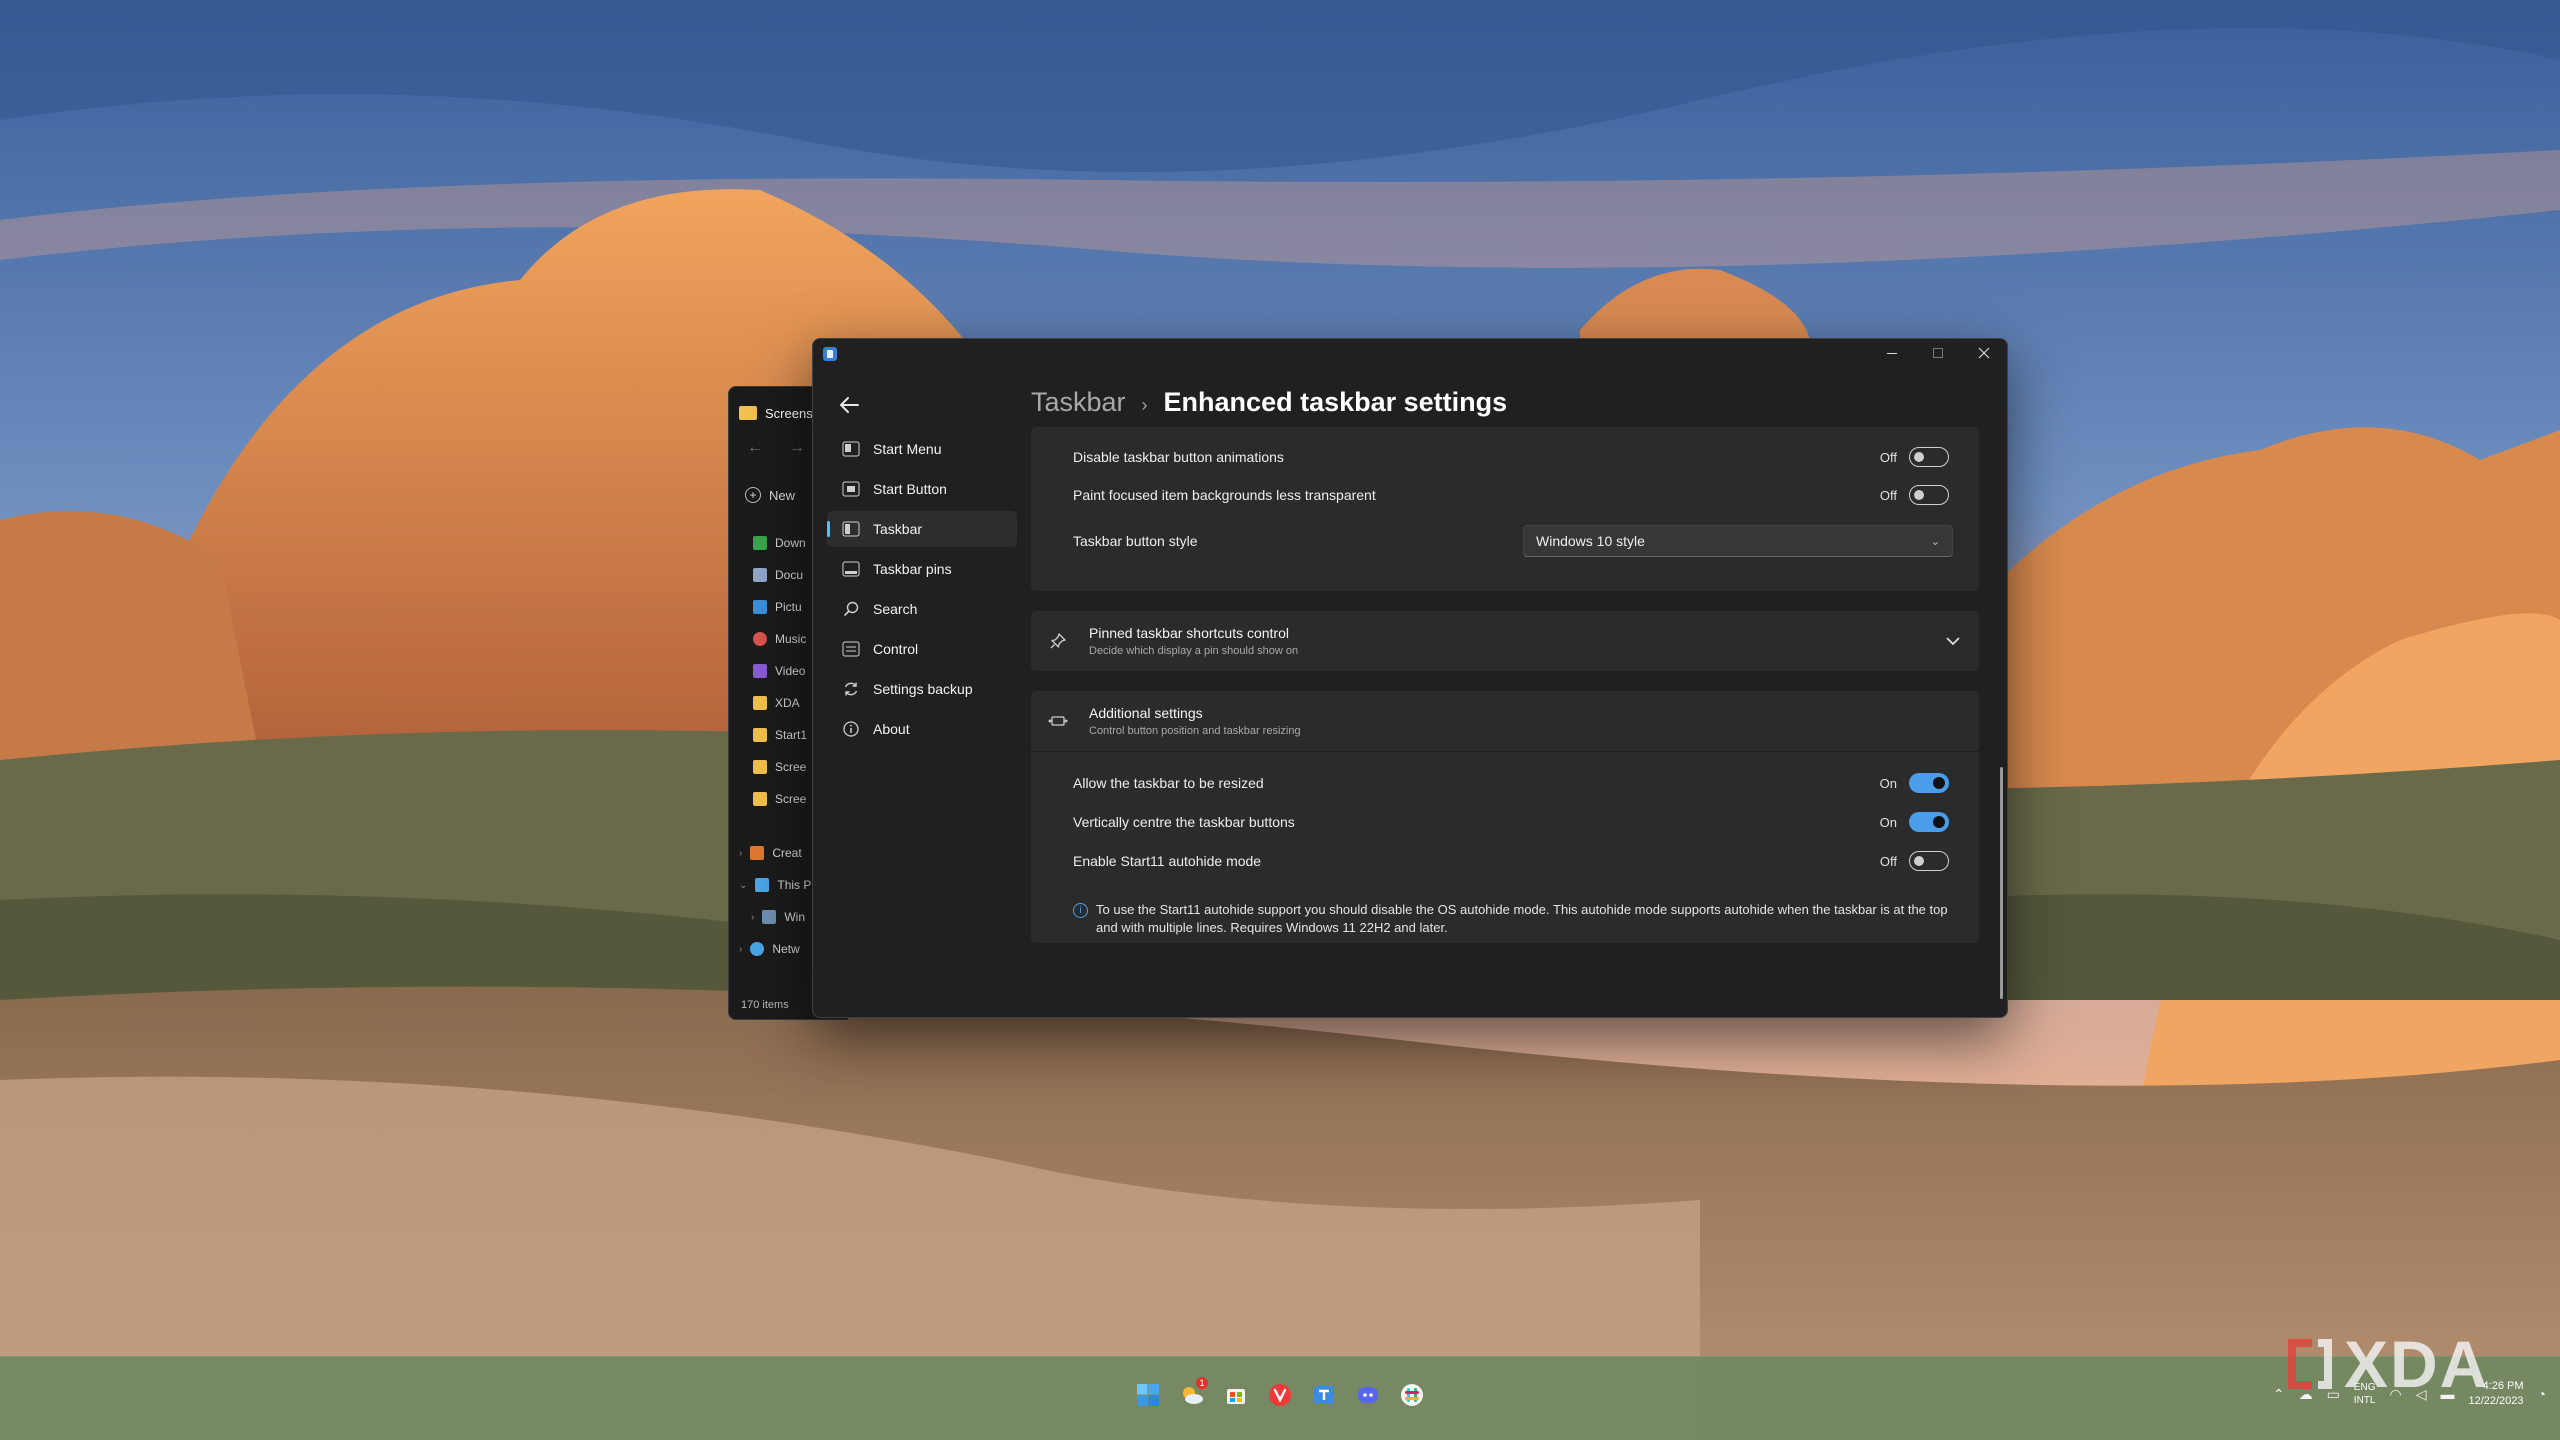 The height and width of the screenshot is (1440, 2560). Describe the element at coordinates (1929, 457) in the screenshot. I see `disable-animations-toggle` at that location.